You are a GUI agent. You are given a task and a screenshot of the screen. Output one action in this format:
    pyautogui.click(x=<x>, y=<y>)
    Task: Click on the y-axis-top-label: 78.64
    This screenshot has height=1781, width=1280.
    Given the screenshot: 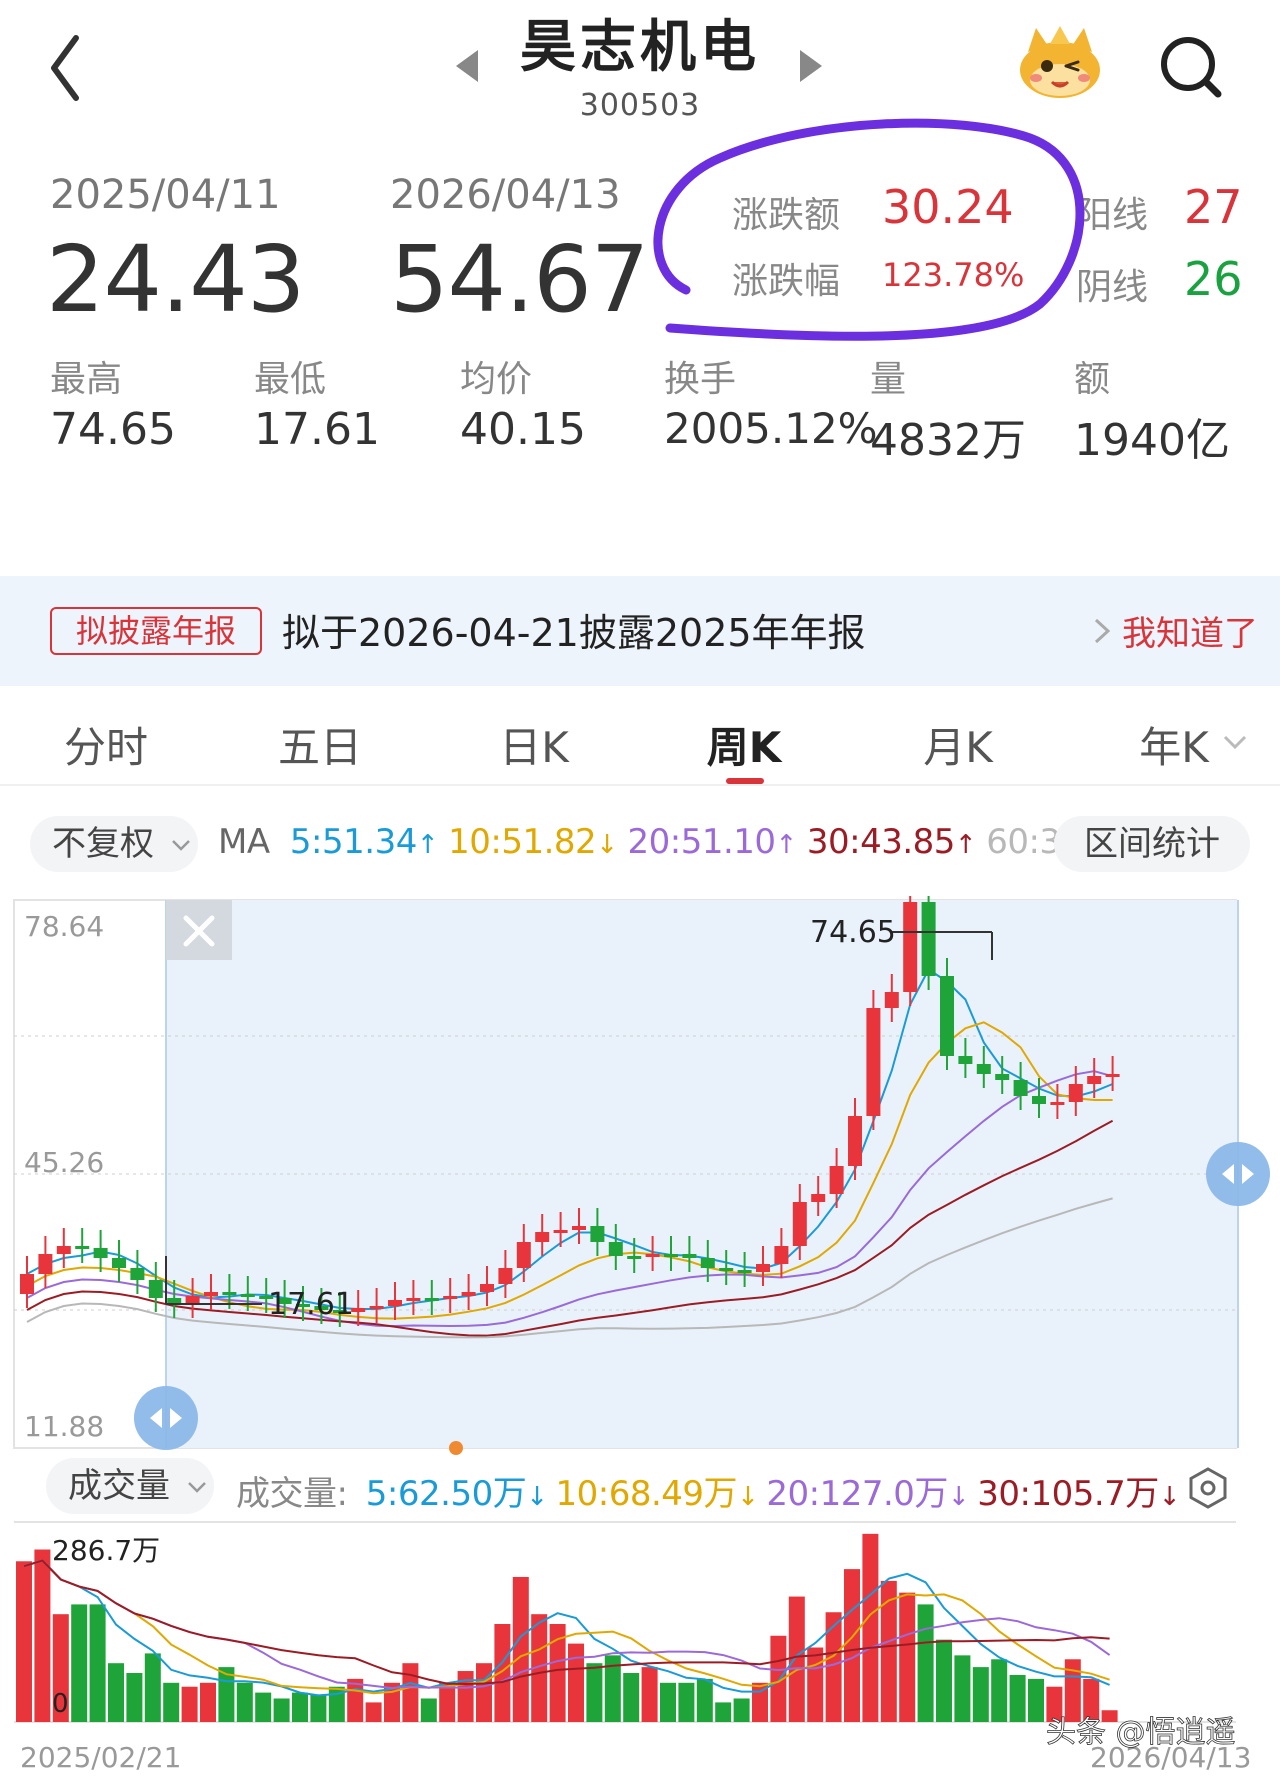 What is the action you would take?
    pyautogui.click(x=64, y=926)
    